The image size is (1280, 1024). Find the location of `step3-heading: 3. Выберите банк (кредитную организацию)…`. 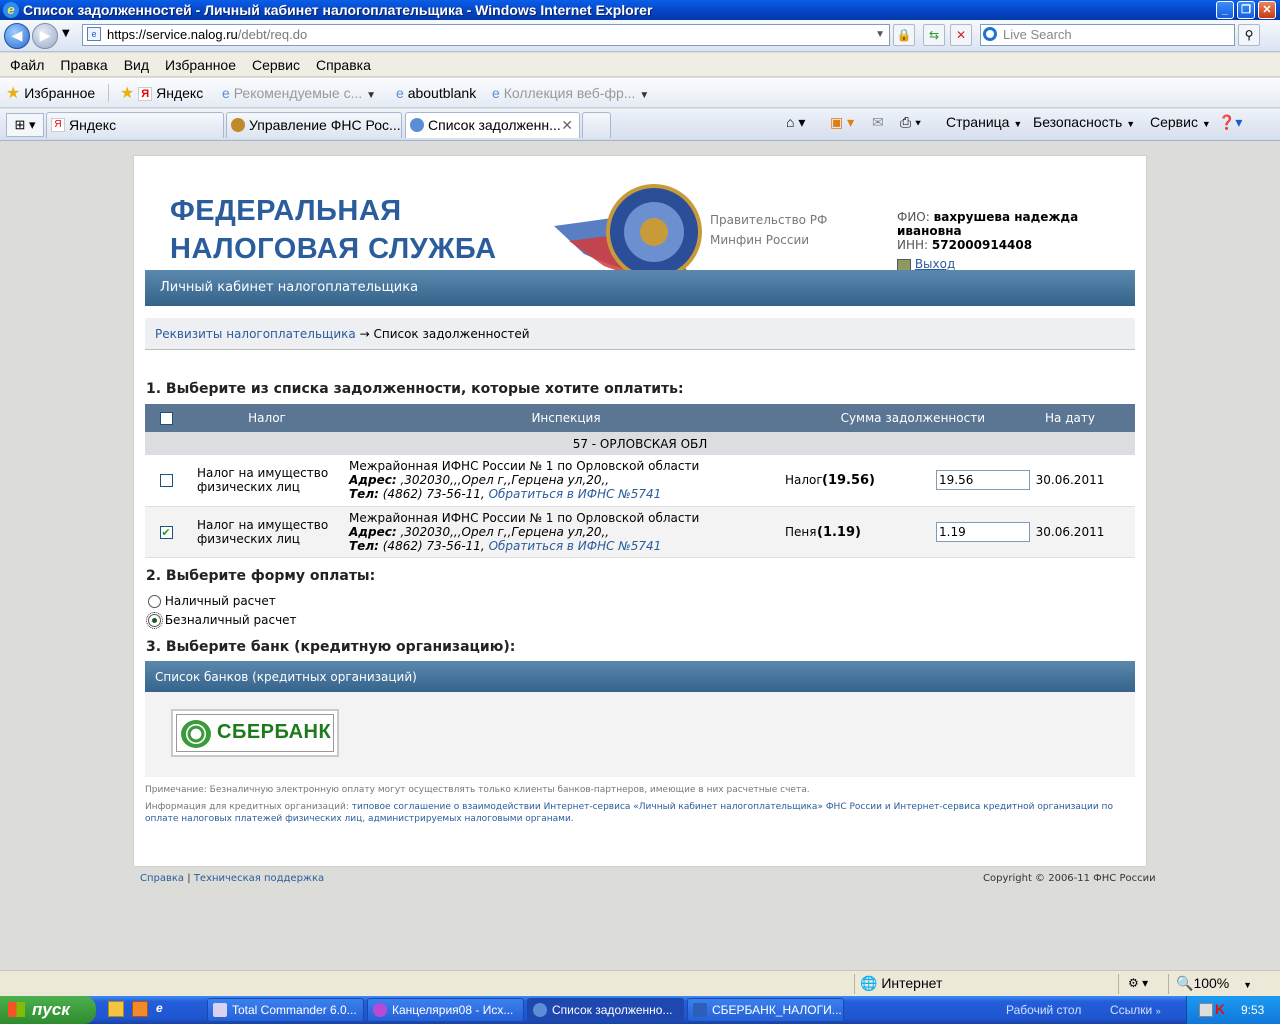

step3-heading: 3. Выберите банк (кредитную организацию)… is located at coordinates (331, 647).